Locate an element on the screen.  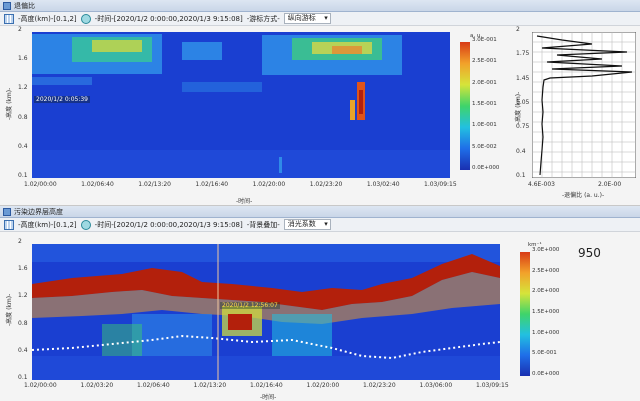
background-overlay-label: -背景叠加- is located at coordinates (263, 224).